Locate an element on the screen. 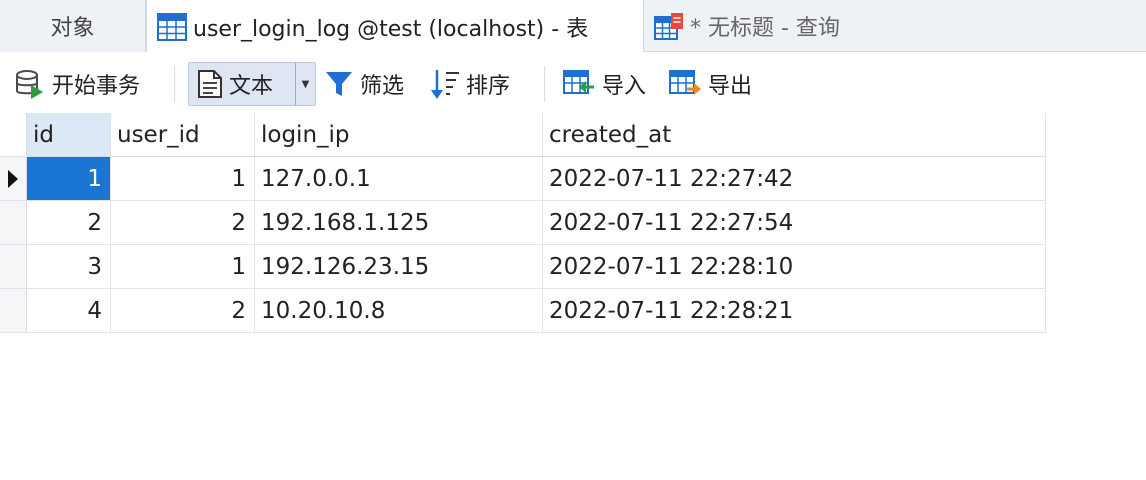 The height and width of the screenshot is (480, 1146). sort-icon is located at coordinates (445, 84).